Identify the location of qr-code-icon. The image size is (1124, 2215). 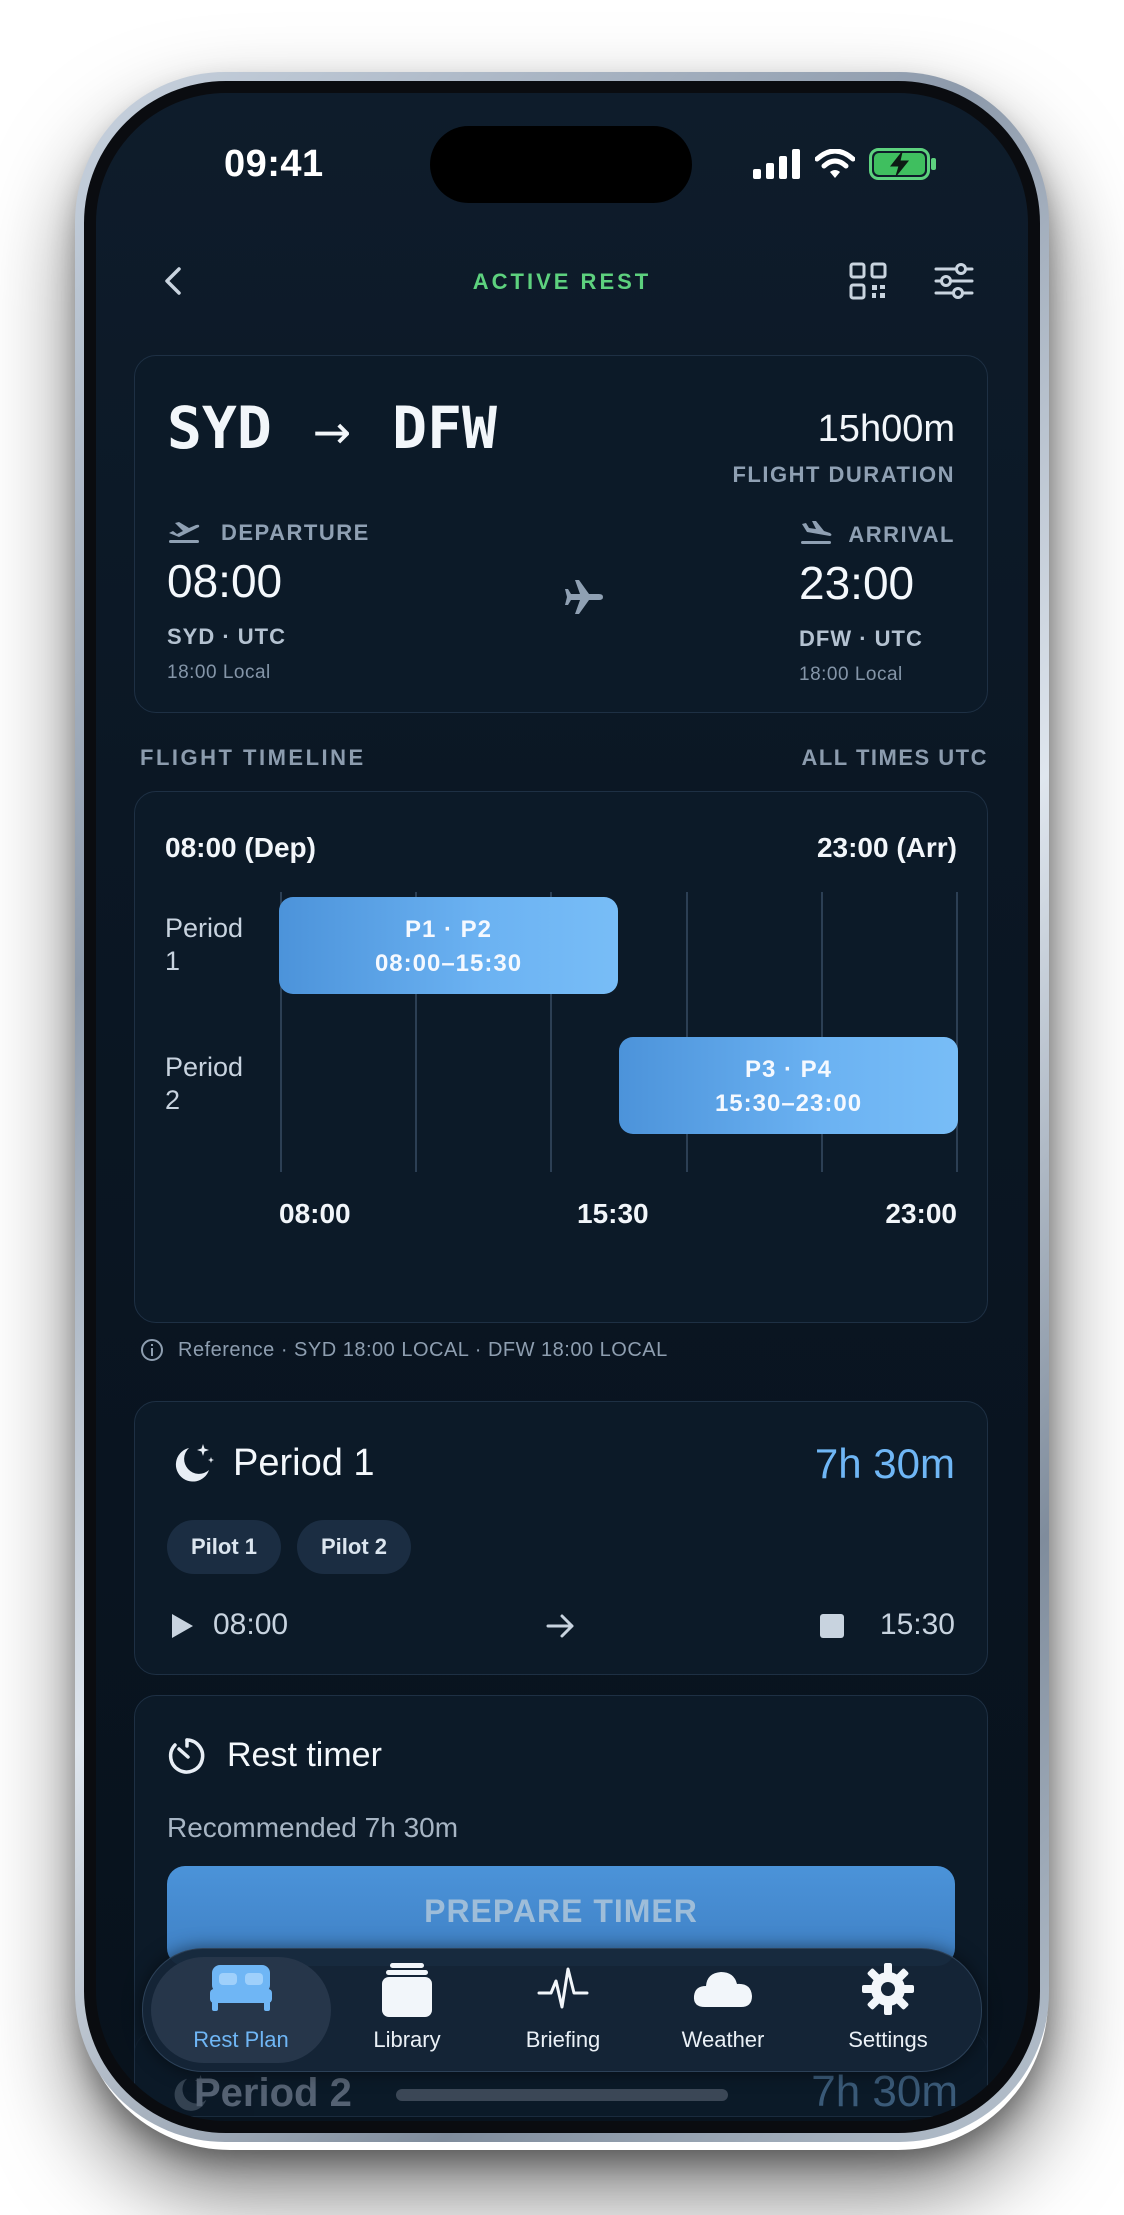
(868, 281).